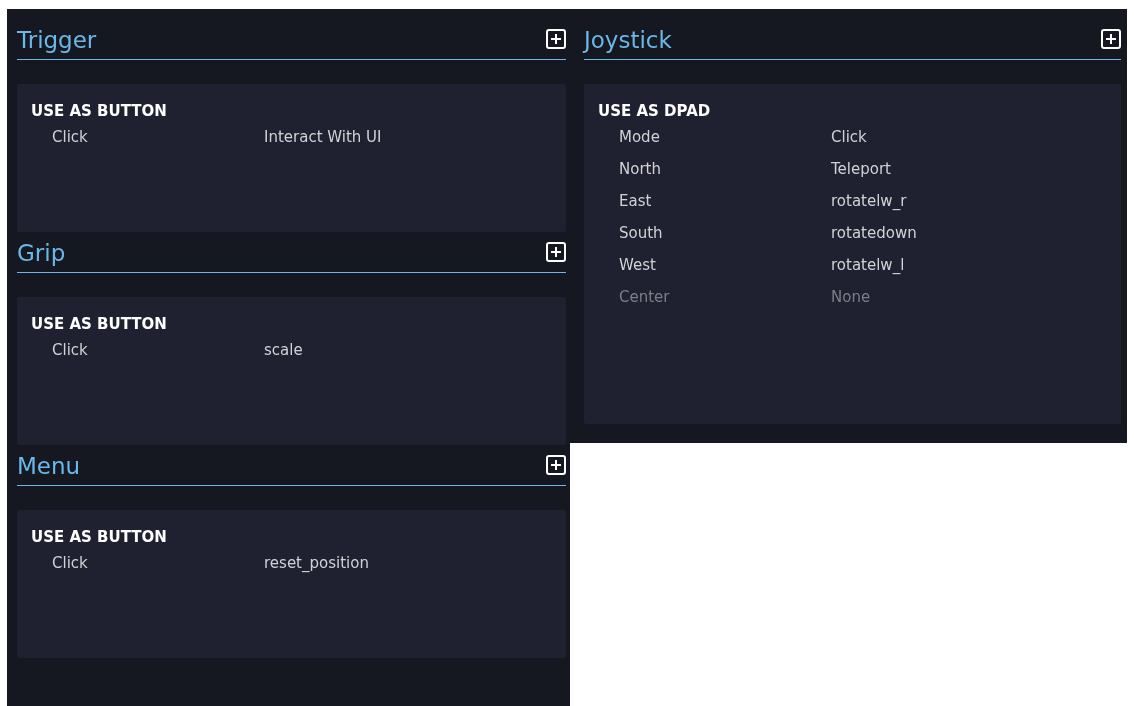 The height and width of the screenshot is (706, 1134). I want to click on group-heading: USE AS DPAD, so click(655, 111).